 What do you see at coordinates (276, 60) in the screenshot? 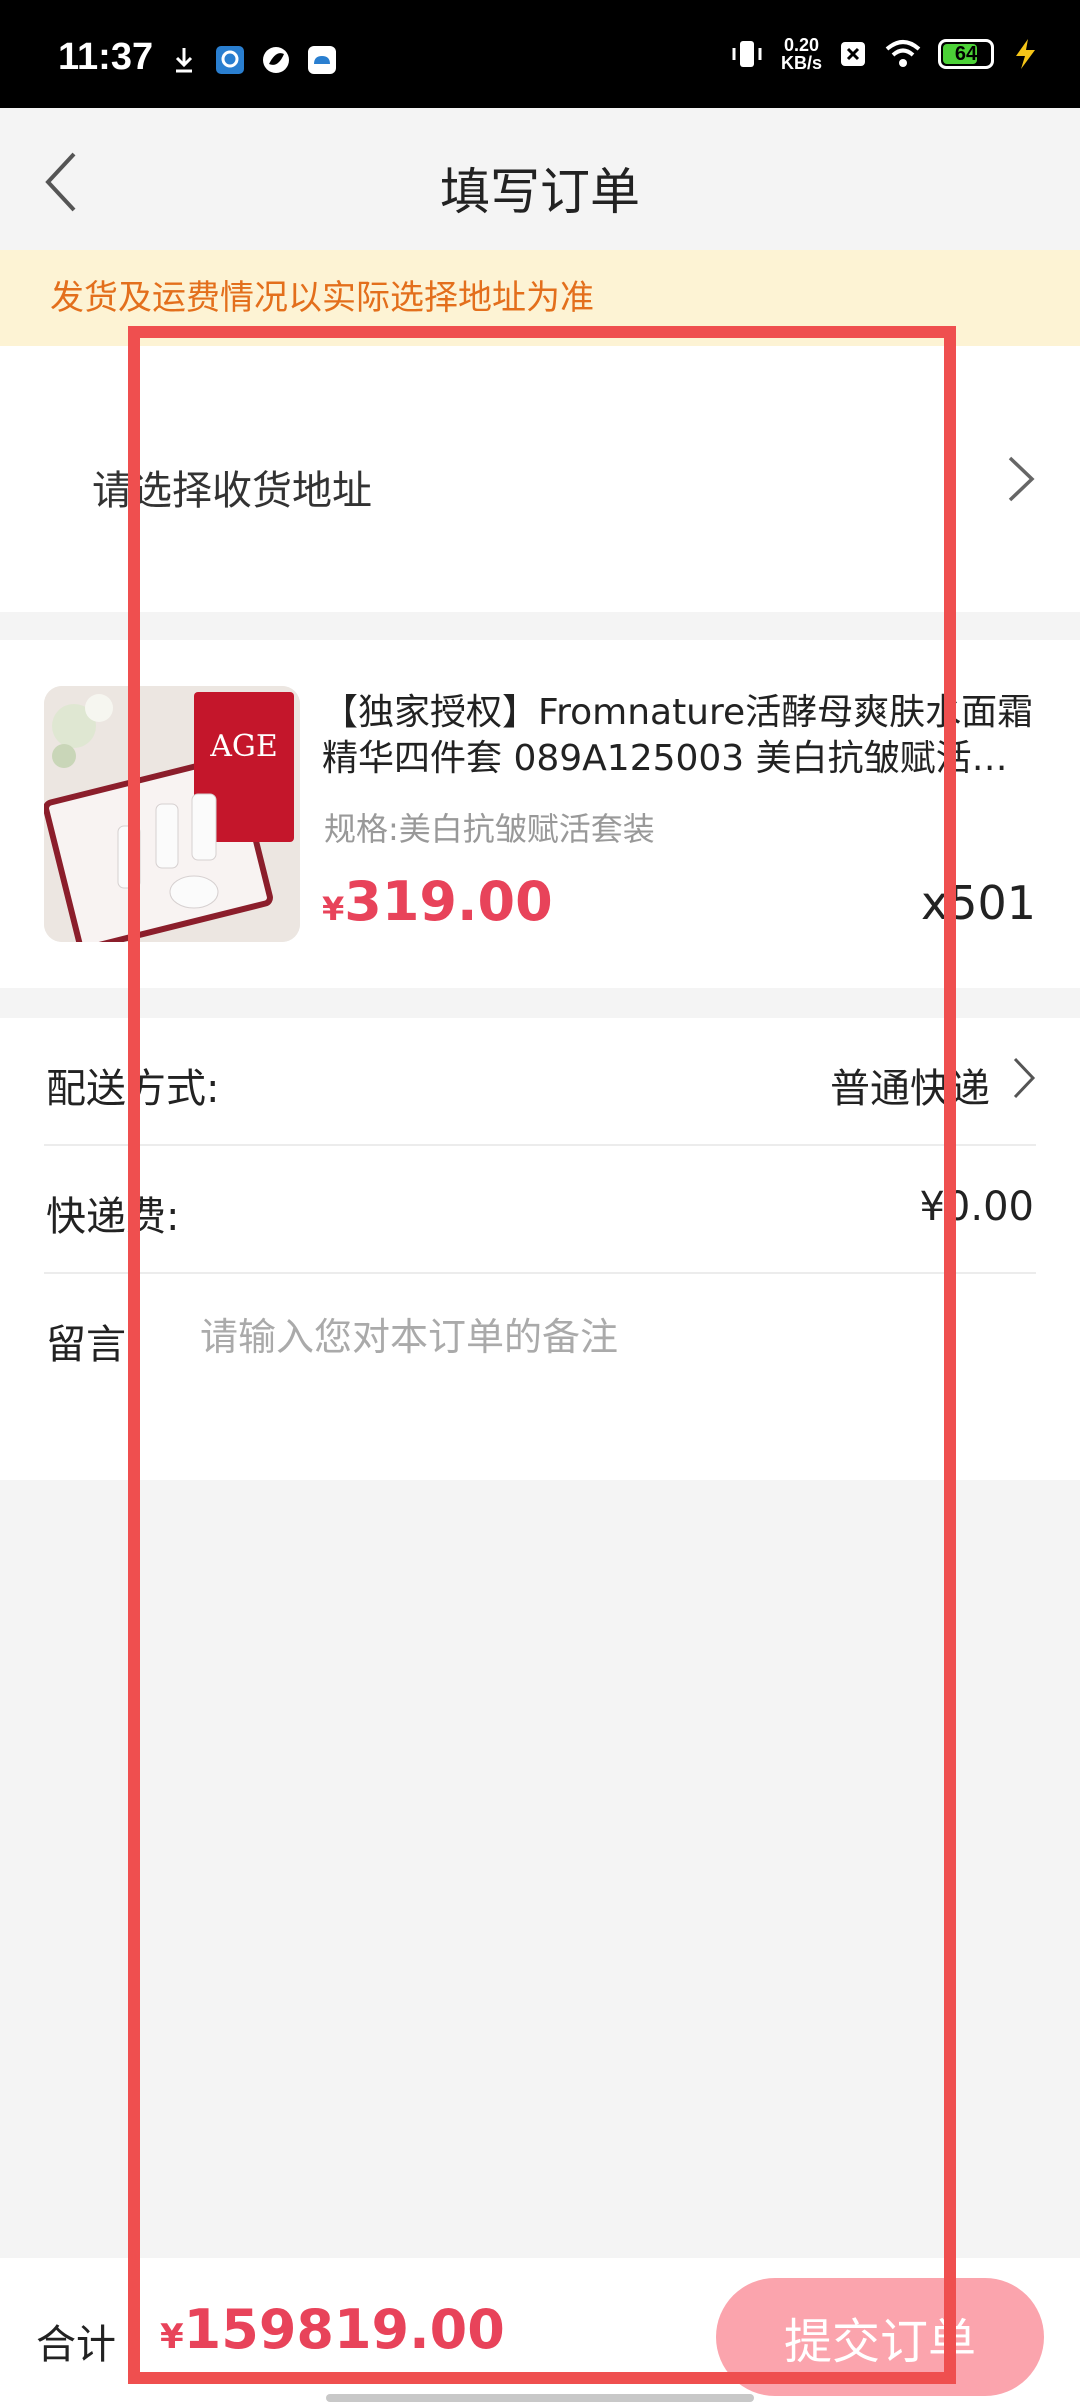
I see `leaf-app-icon` at bounding box center [276, 60].